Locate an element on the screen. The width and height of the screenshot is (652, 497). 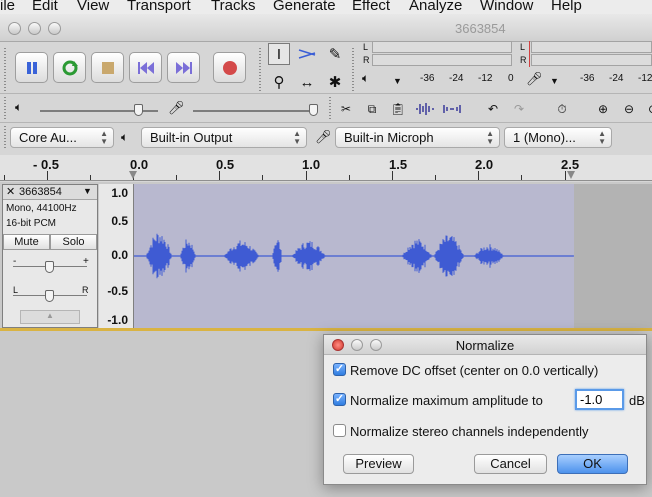
track-info-rate: Mono, 44100Hz is located at coordinates (41, 208).